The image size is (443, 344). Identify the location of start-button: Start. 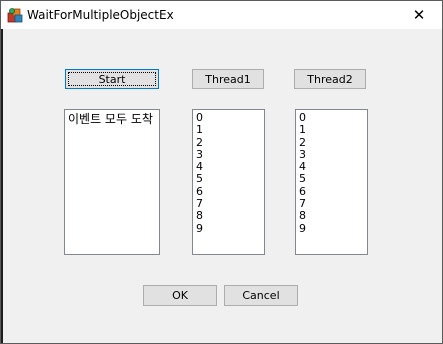
(112, 79).